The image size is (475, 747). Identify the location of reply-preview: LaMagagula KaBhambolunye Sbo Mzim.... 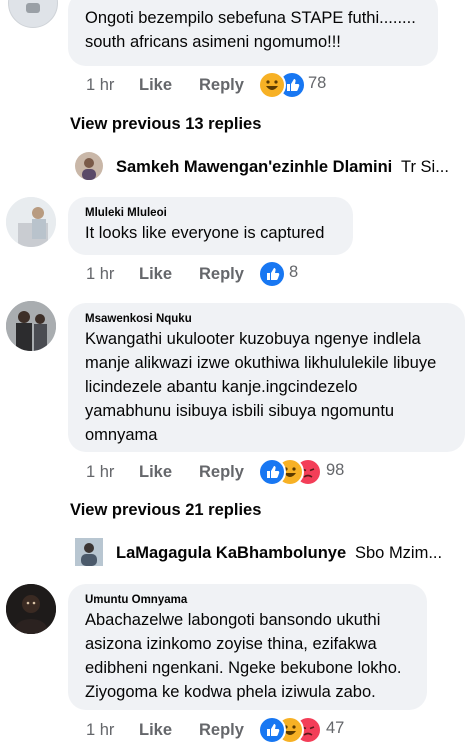
(275, 553).